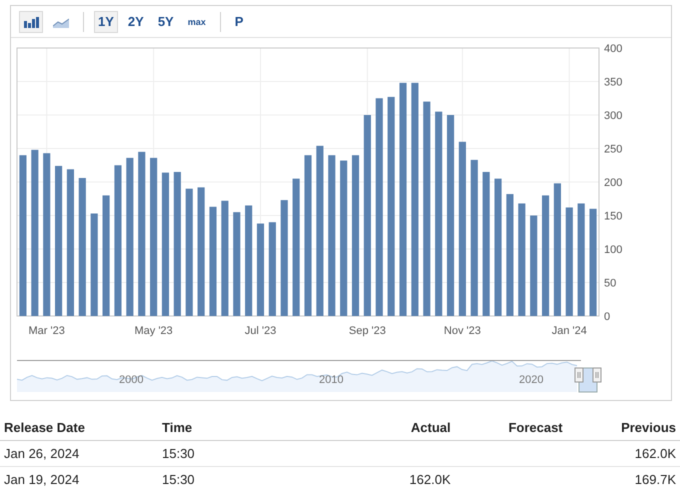  What do you see at coordinates (613, 150) in the screenshot?
I see `y-axis-label: 250` at bounding box center [613, 150].